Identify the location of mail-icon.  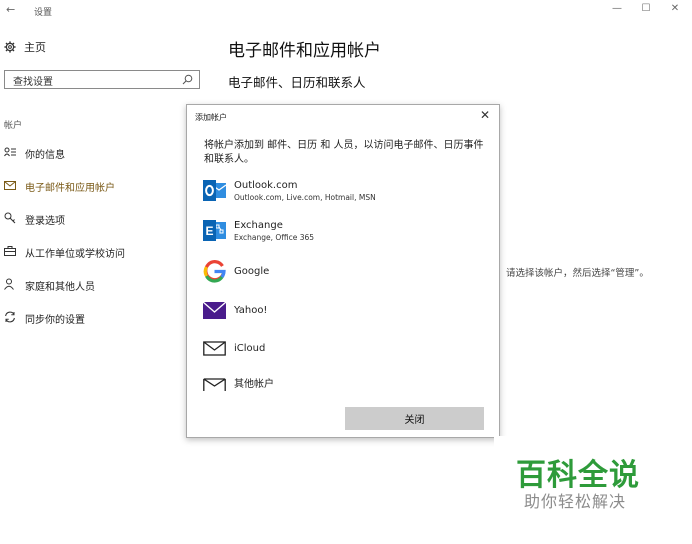
(10, 186).